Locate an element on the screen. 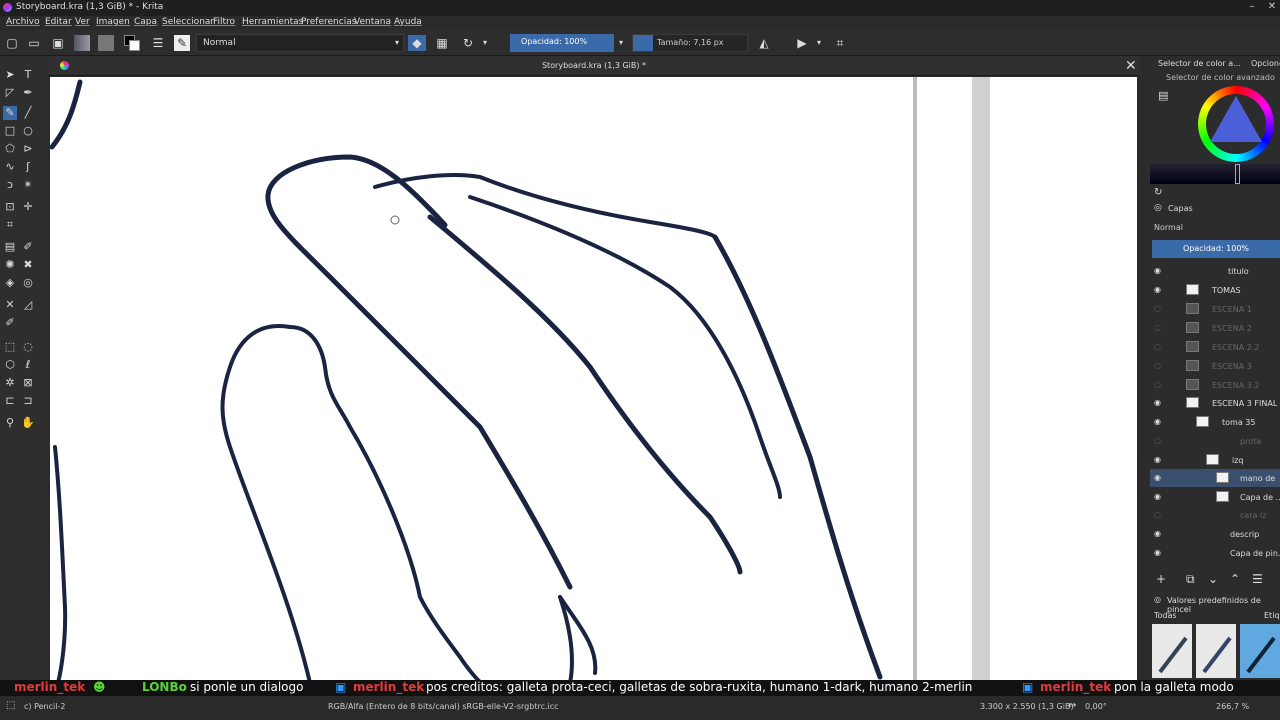 The height and width of the screenshot is (720, 1280). polygon-tool-icon: ⬠ is located at coordinates (10, 149).